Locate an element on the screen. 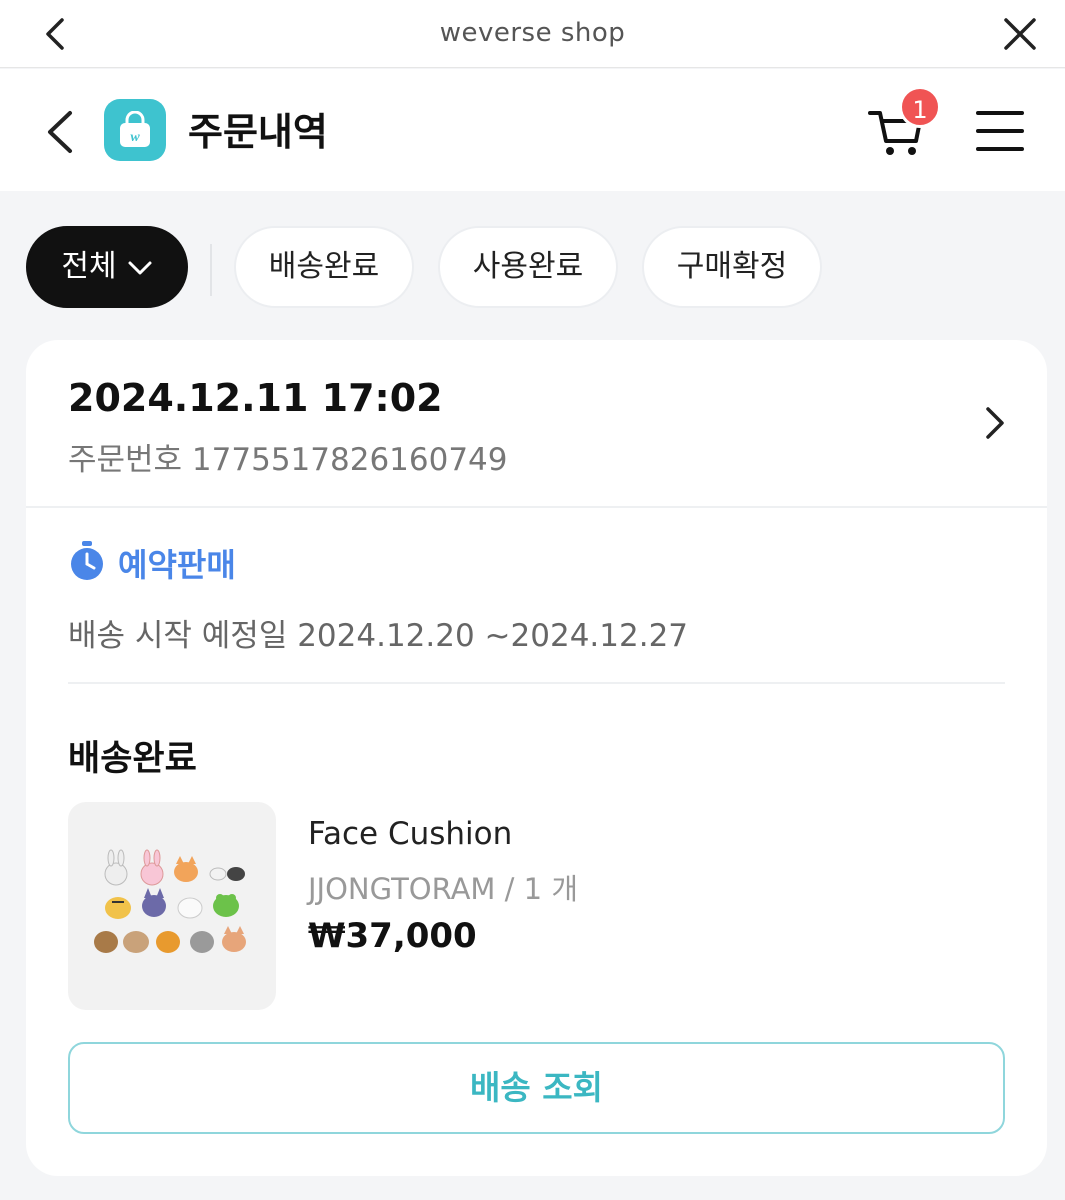  order-number: 주문번호 1775517826160749 is located at coordinates (288, 460).